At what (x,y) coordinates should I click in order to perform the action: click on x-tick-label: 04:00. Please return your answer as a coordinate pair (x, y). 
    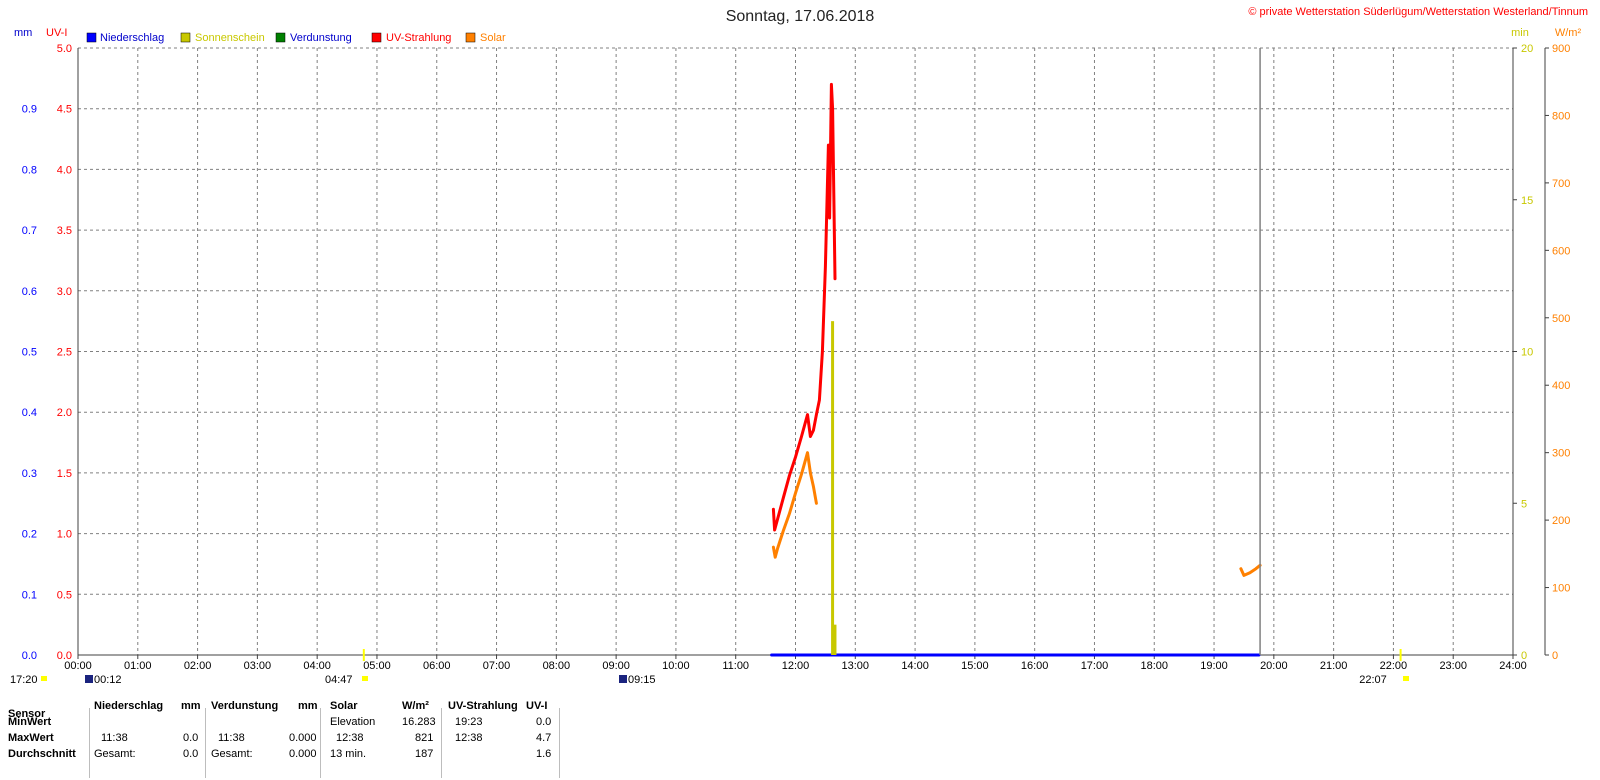
    Looking at the image, I should click on (317, 666).